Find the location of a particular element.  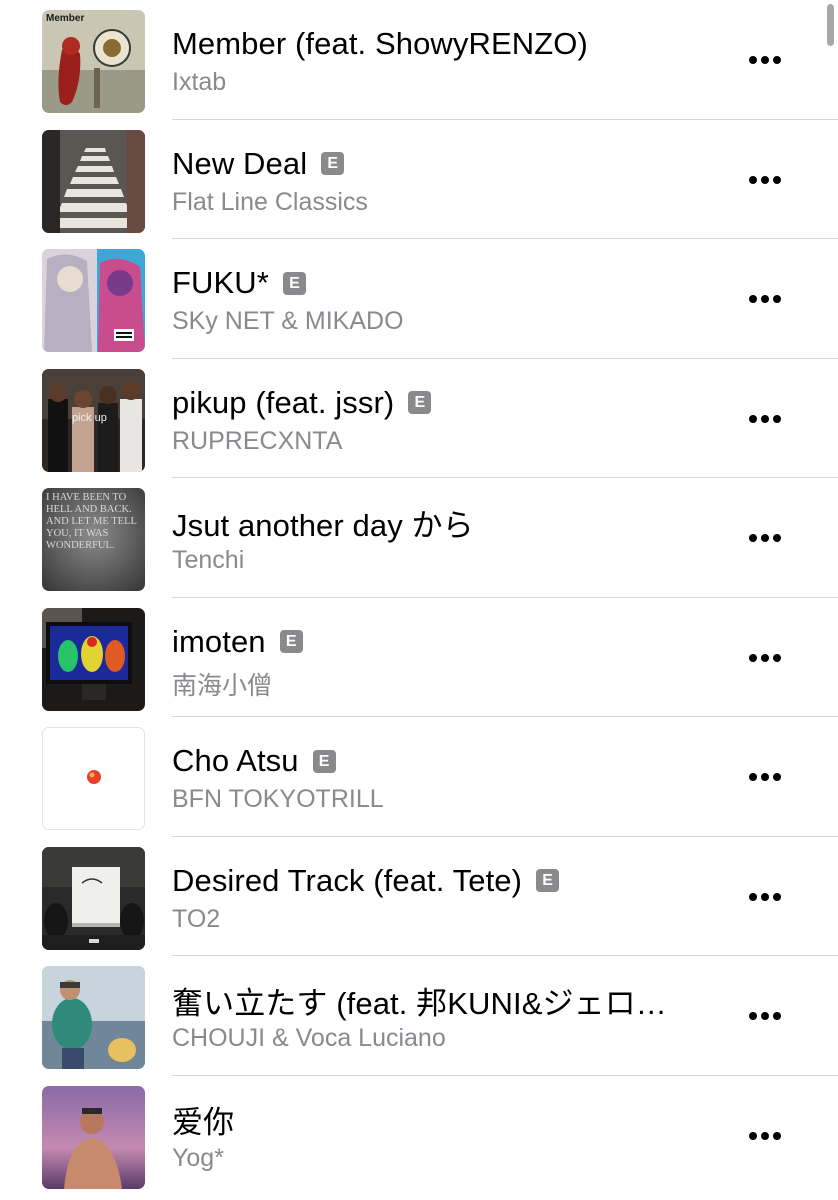

track-row: Desired Track (feat. Tete) E TO2 is located at coordinates (419, 896).